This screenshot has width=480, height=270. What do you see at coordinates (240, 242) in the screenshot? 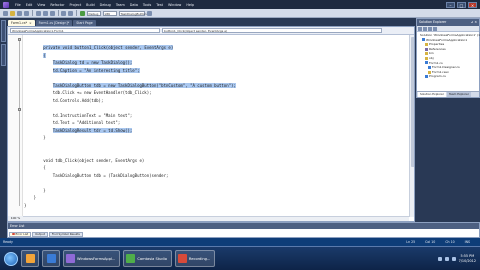
I see `status-bar: Ready Ln 25 Col 10 Ch 10 INS` at bounding box center [240, 242].